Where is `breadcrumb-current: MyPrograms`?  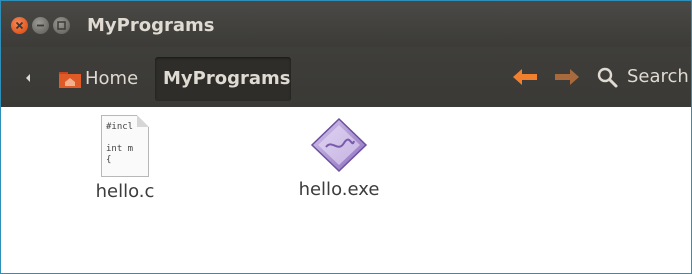 breadcrumb-current: MyPrograms is located at coordinates (223, 79).